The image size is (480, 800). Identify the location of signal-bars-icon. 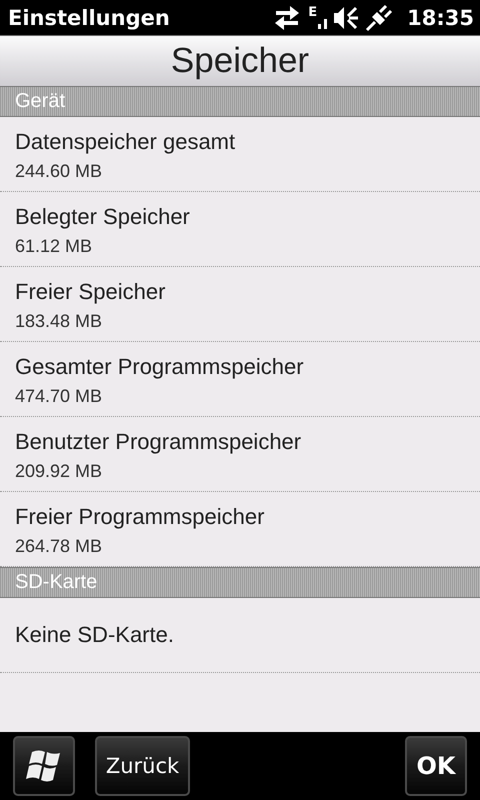
(323, 23).